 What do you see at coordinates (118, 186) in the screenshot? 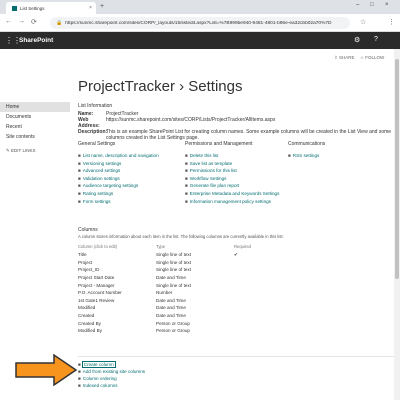
I see `link-audience: ■ Audience targeting settings` at bounding box center [118, 186].